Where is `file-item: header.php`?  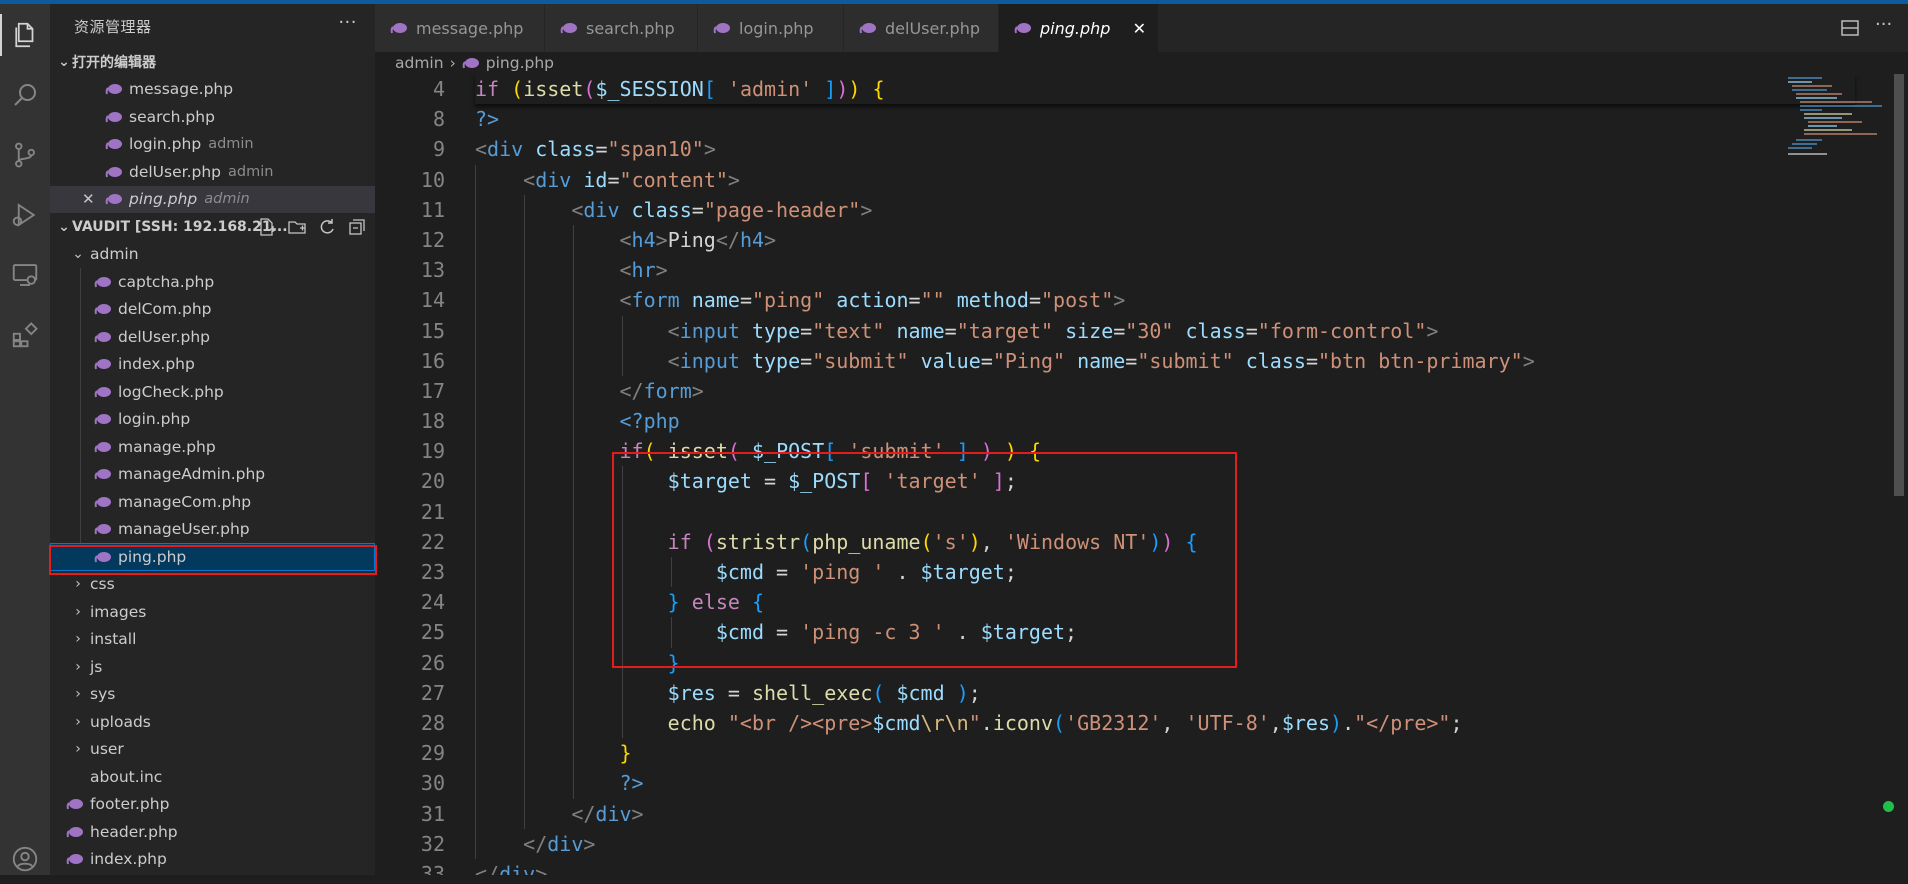 file-item: header.php is located at coordinates (212, 832).